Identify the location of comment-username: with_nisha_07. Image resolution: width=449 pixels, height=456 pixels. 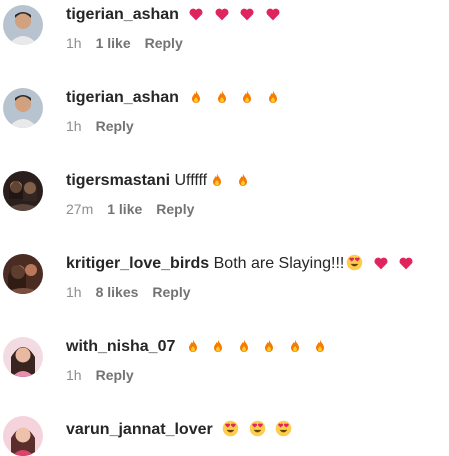
(120, 346).